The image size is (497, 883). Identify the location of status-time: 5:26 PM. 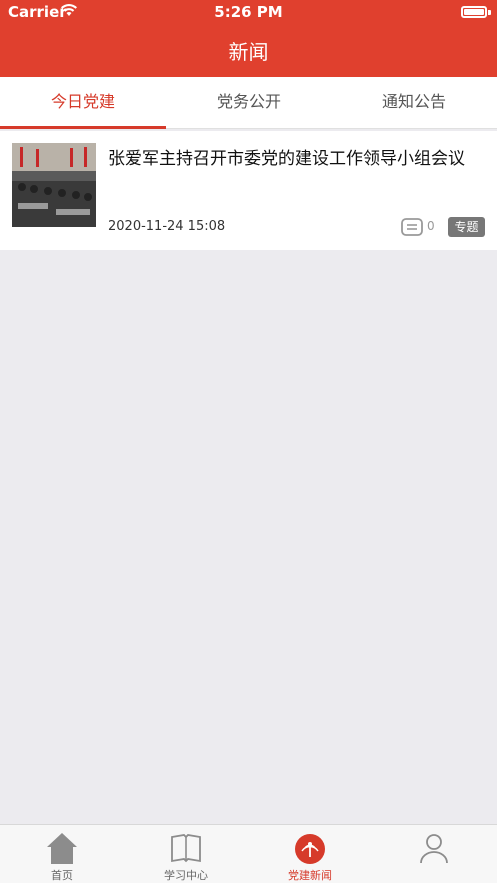
(248, 12).